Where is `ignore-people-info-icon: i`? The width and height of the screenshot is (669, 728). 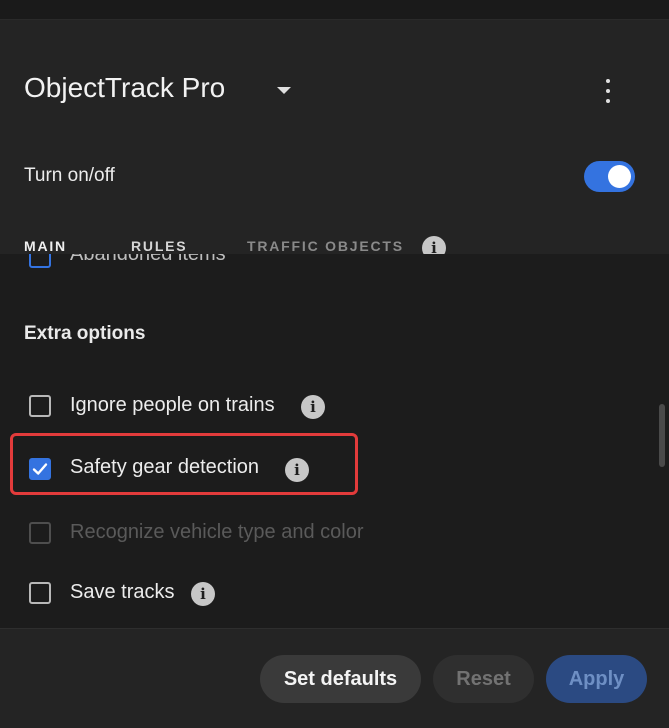 ignore-people-info-icon: i is located at coordinates (313, 407).